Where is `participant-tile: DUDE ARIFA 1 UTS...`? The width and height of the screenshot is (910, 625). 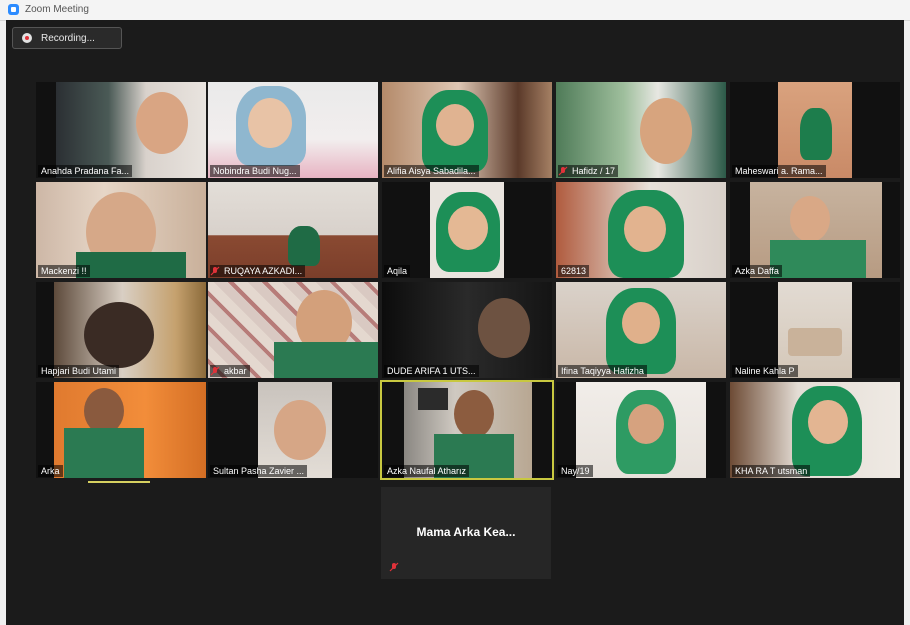 participant-tile: DUDE ARIFA 1 UTS... is located at coordinates (467, 330).